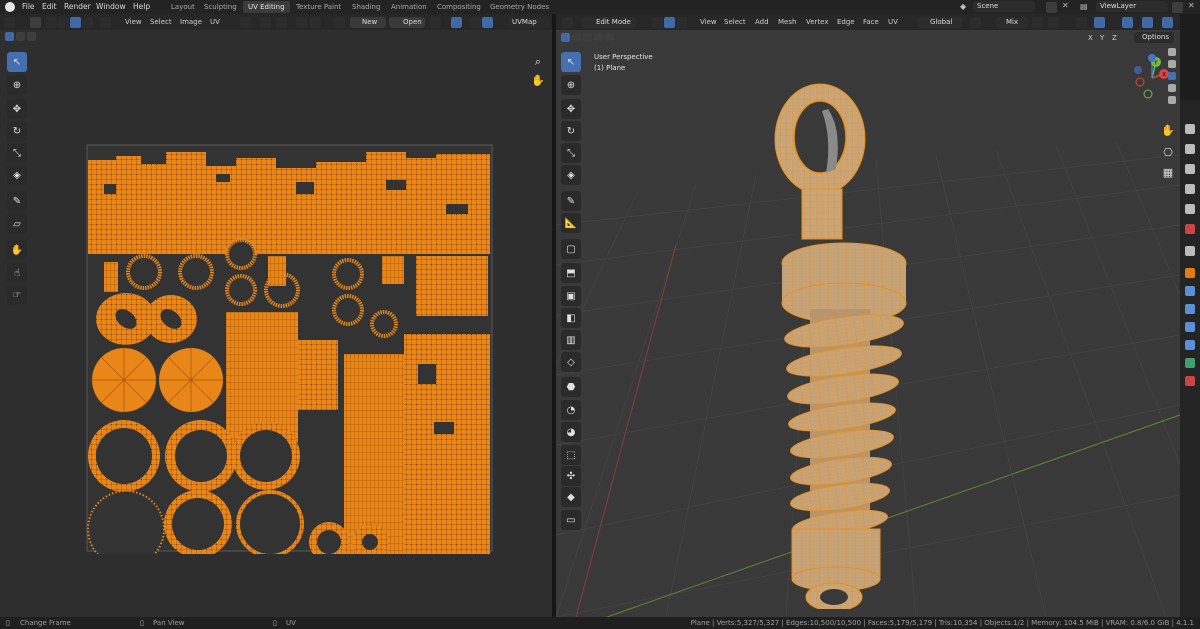  What do you see at coordinates (1190, 149) in the screenshot?
I see `render-props-icon` at bounding box center [1190, 149].